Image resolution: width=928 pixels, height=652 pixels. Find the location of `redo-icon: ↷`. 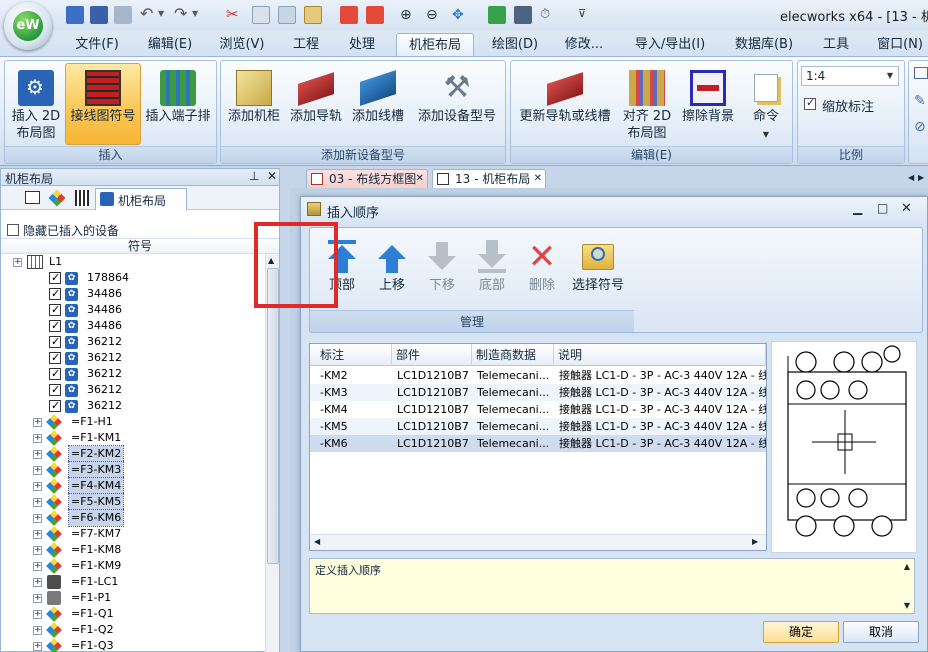

redo-icon: ↷ is located at coordinates (181, 15).